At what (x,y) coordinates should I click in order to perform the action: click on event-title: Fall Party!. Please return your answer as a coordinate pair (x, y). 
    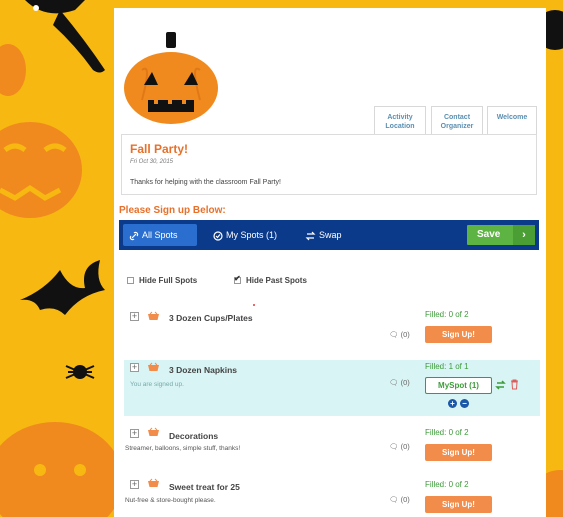
    Looking at the image, I should click on (159, 149).